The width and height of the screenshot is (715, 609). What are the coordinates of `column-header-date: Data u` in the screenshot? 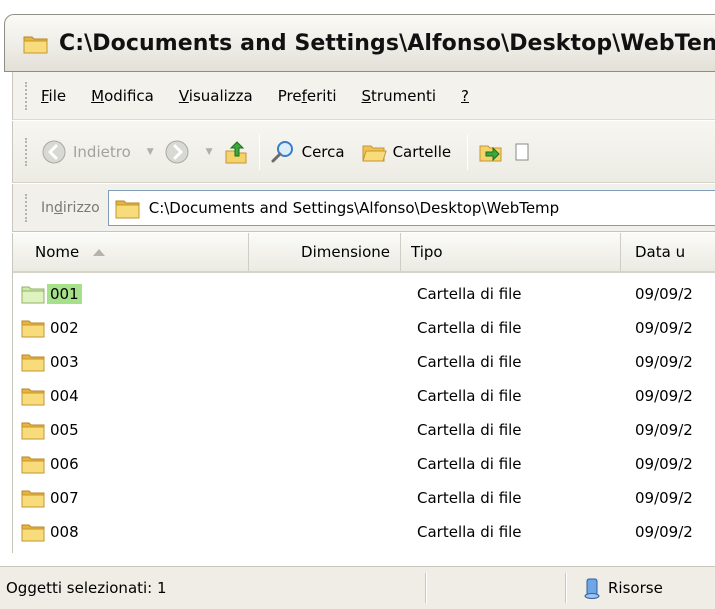 It's located at (668, 252).